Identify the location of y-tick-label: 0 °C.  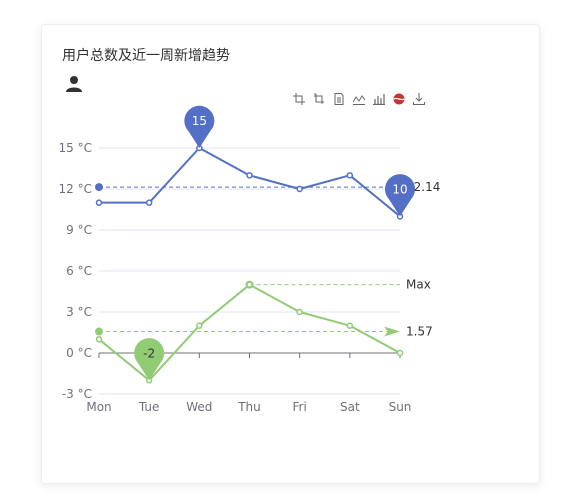
(79, 353).